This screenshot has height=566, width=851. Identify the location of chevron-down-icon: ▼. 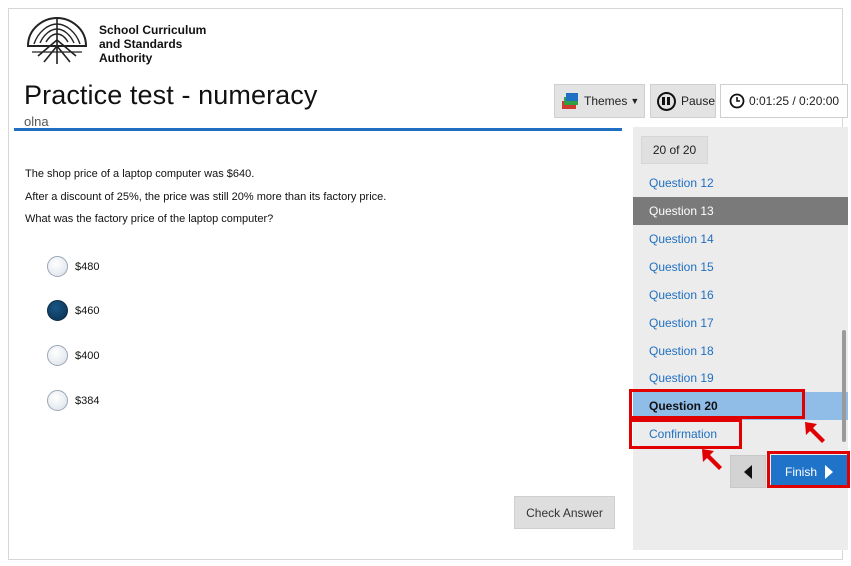
(635, 101).